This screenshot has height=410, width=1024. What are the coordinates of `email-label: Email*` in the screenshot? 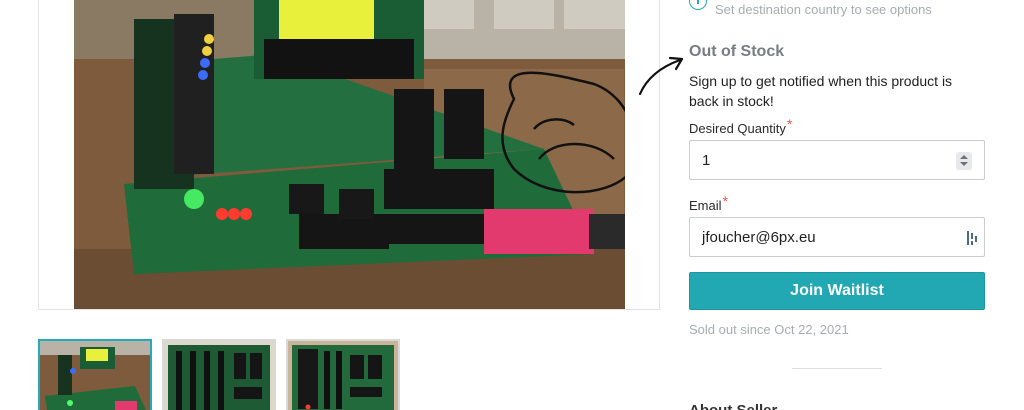 It's located at (837, 203).